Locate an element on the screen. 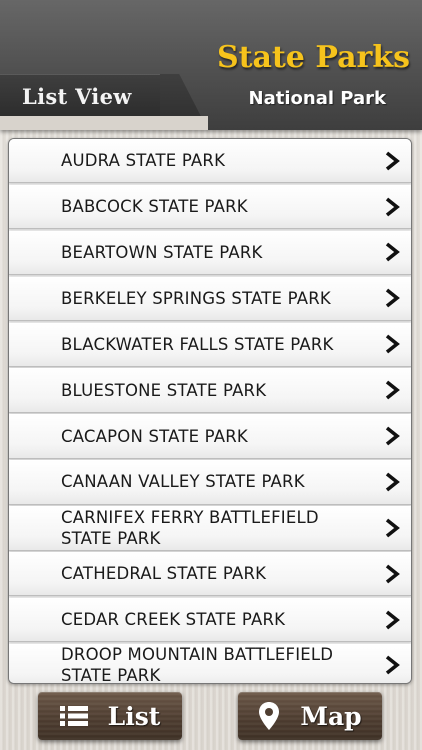 This screenshot has height=750, width=422. list-item: DROOP MOUNTAIN BATTLEFIELD STATE PARK is located at coordinates (210, 663).